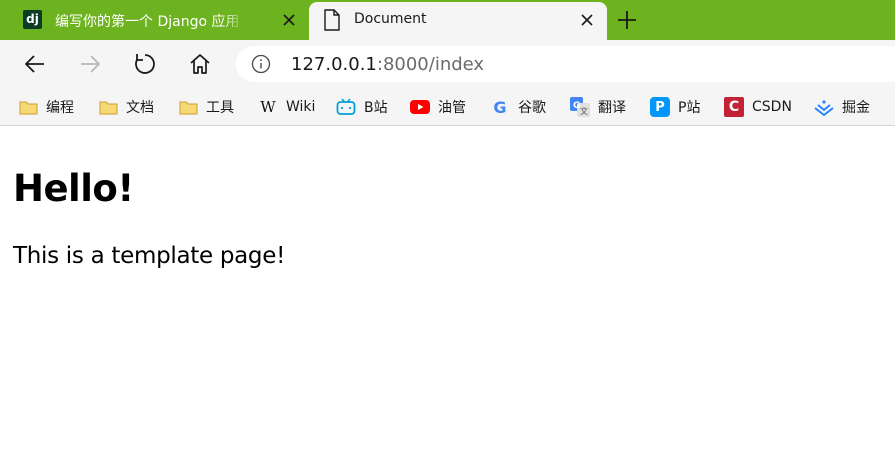  I want to click on bookmark-pixiv: P P站, so click(675, 107).